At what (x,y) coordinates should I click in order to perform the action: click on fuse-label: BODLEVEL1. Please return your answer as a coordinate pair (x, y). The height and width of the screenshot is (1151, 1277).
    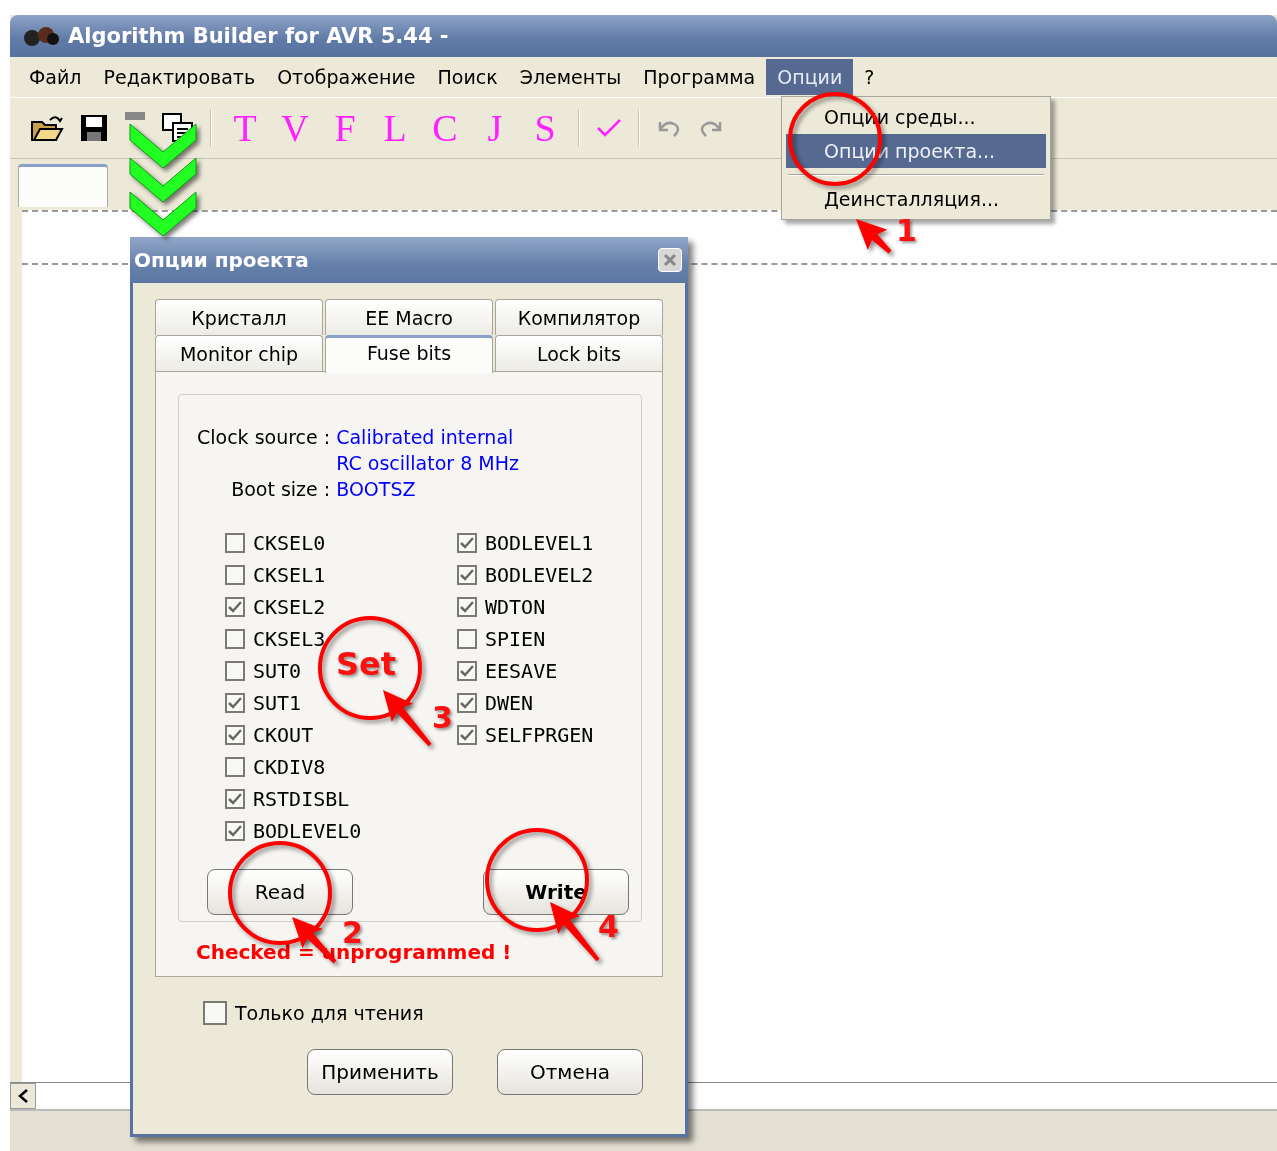
    Looking at the image, I should click on (539, 543).